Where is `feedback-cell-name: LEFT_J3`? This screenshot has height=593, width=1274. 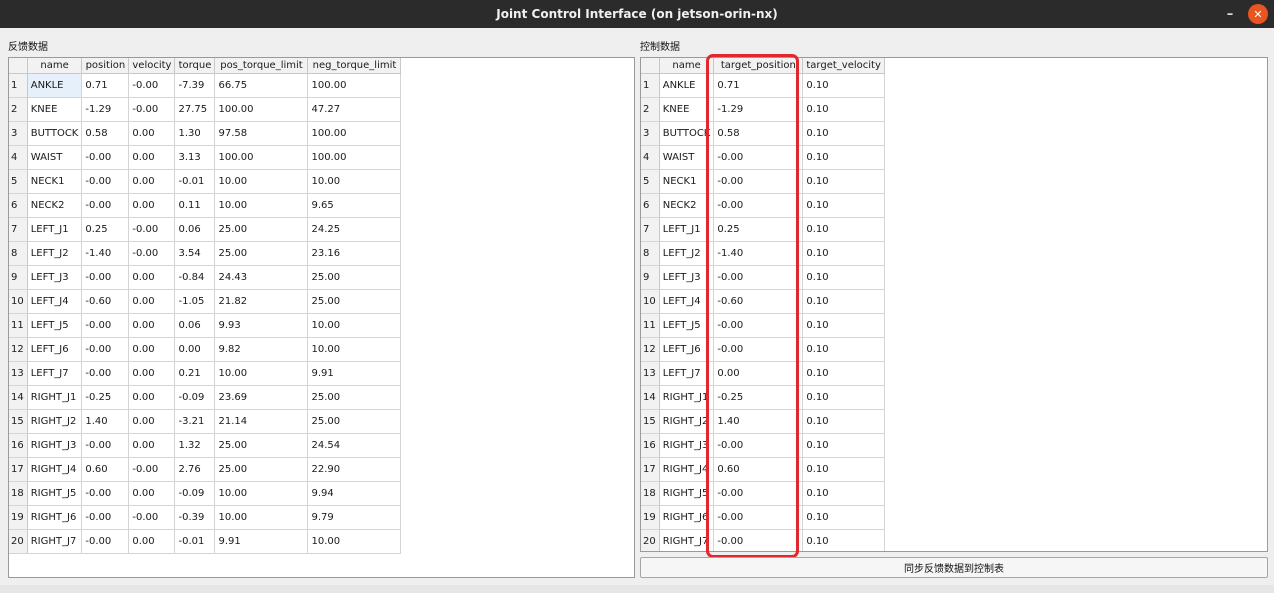
feedback-cell-name: LEFT_J3 is located at coordinates (55, 277).